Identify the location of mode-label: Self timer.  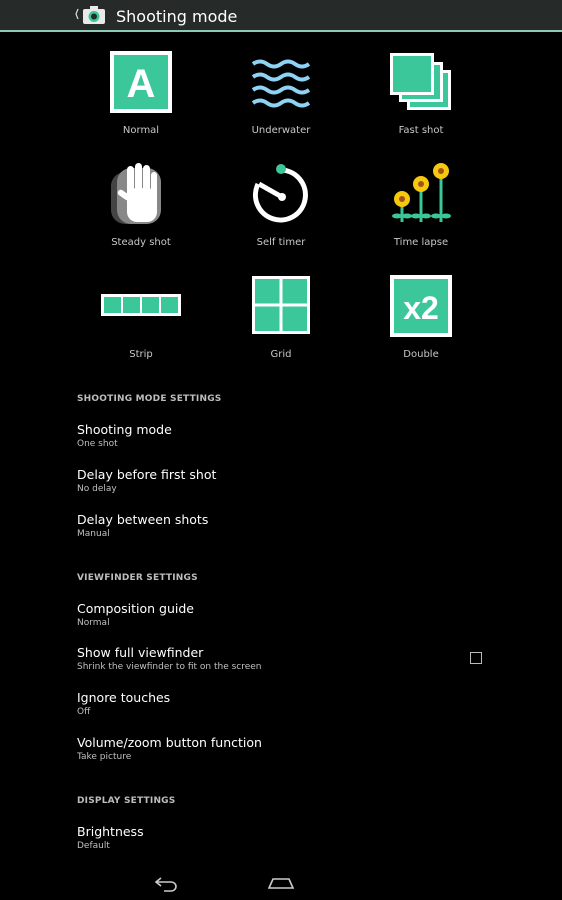
(281, 242).